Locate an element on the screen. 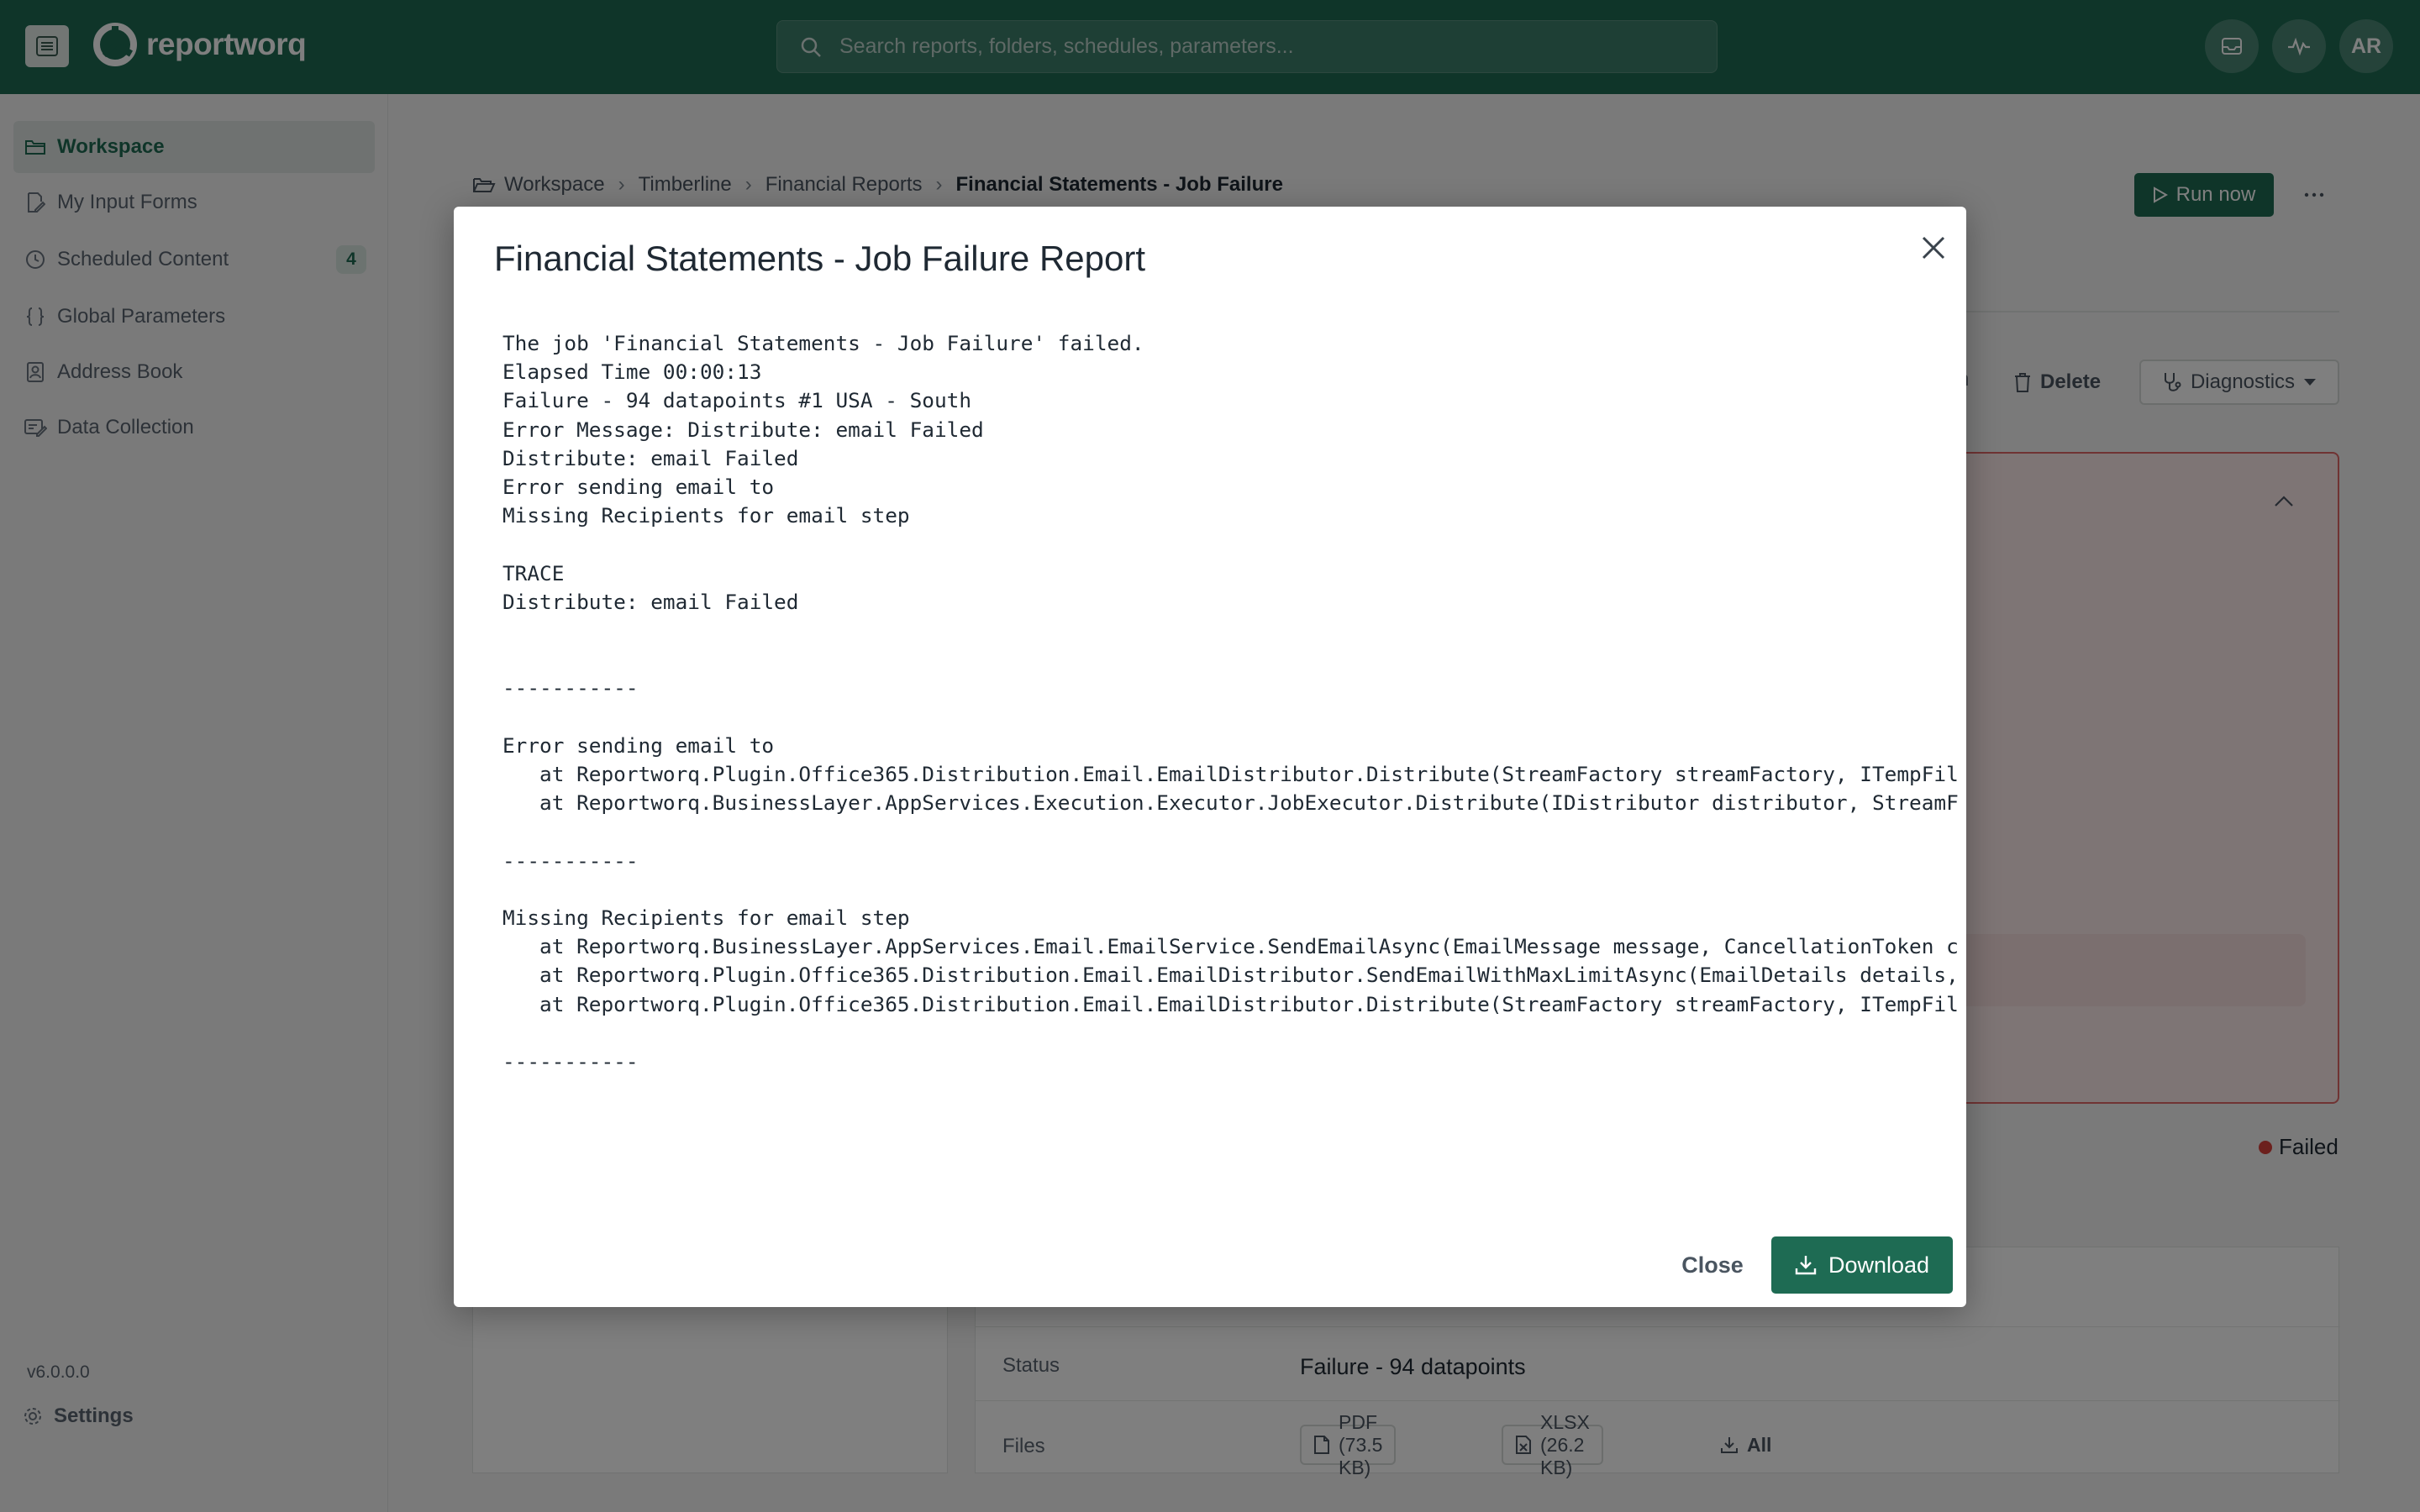 This screenshot has height=1512, width=2420. close-icon is located at coordinates (1933, 247).